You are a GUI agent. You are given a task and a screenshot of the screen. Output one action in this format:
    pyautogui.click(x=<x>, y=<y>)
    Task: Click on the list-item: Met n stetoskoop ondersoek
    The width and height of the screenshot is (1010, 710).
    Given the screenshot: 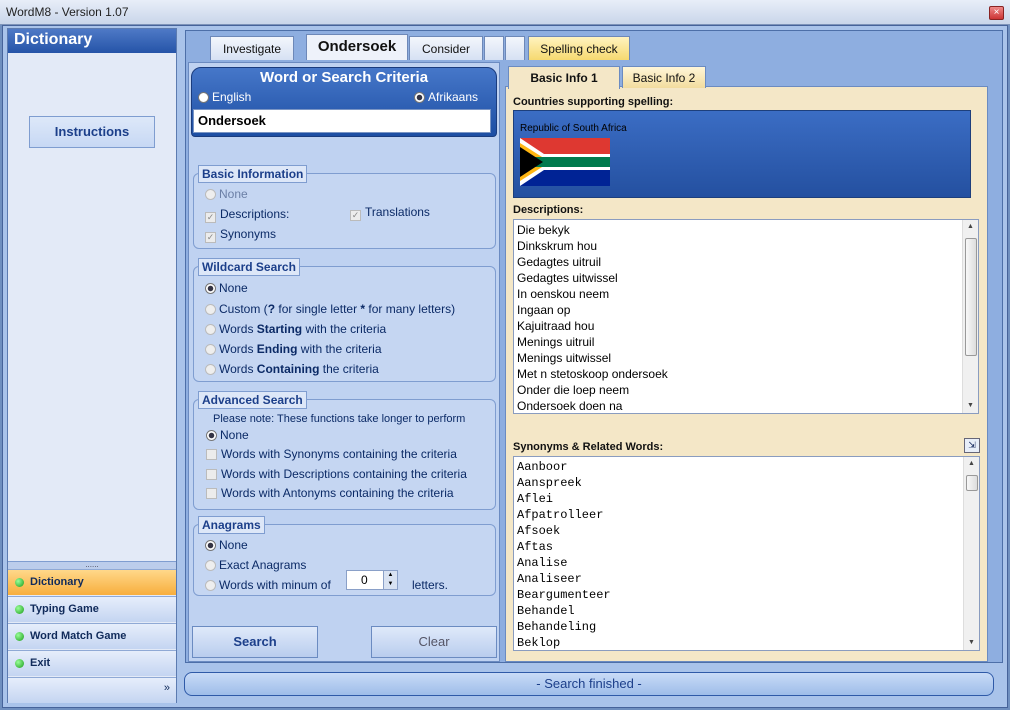 What is the action you would take?
    pyautogui.click(x=746, y=374)
    